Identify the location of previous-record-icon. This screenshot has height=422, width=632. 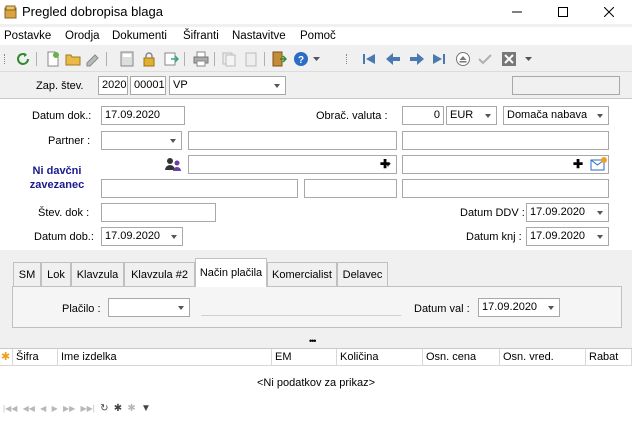
(393, 59).